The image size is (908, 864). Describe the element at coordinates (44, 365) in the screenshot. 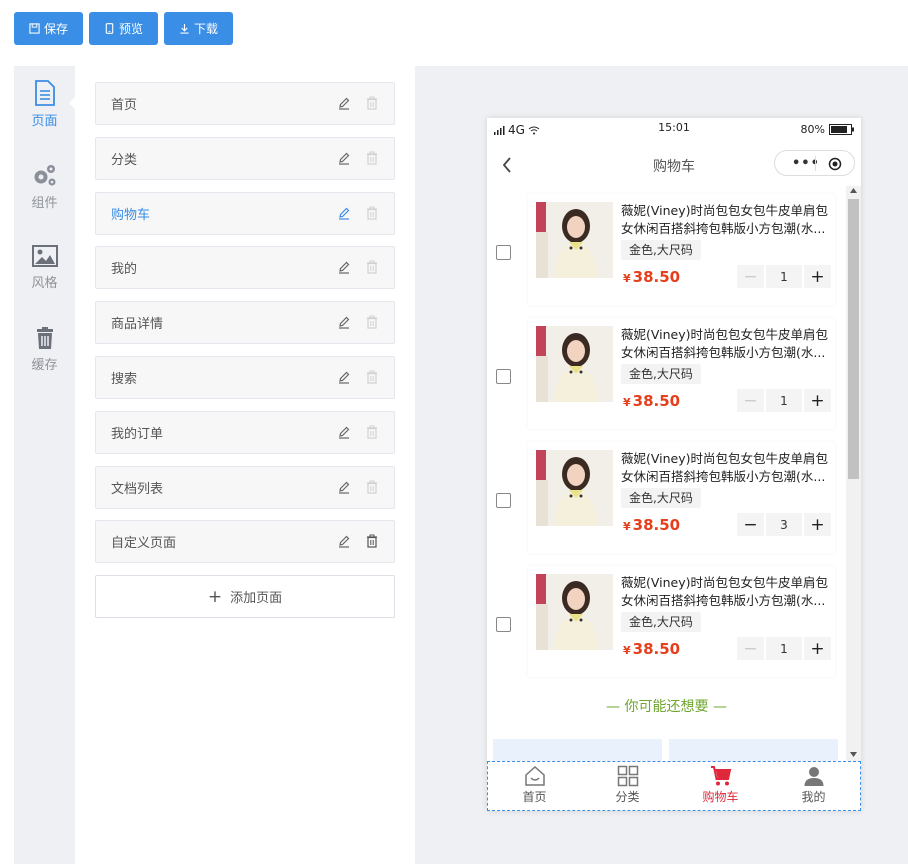

I see `nav-label-cache: 缓存` at that location.